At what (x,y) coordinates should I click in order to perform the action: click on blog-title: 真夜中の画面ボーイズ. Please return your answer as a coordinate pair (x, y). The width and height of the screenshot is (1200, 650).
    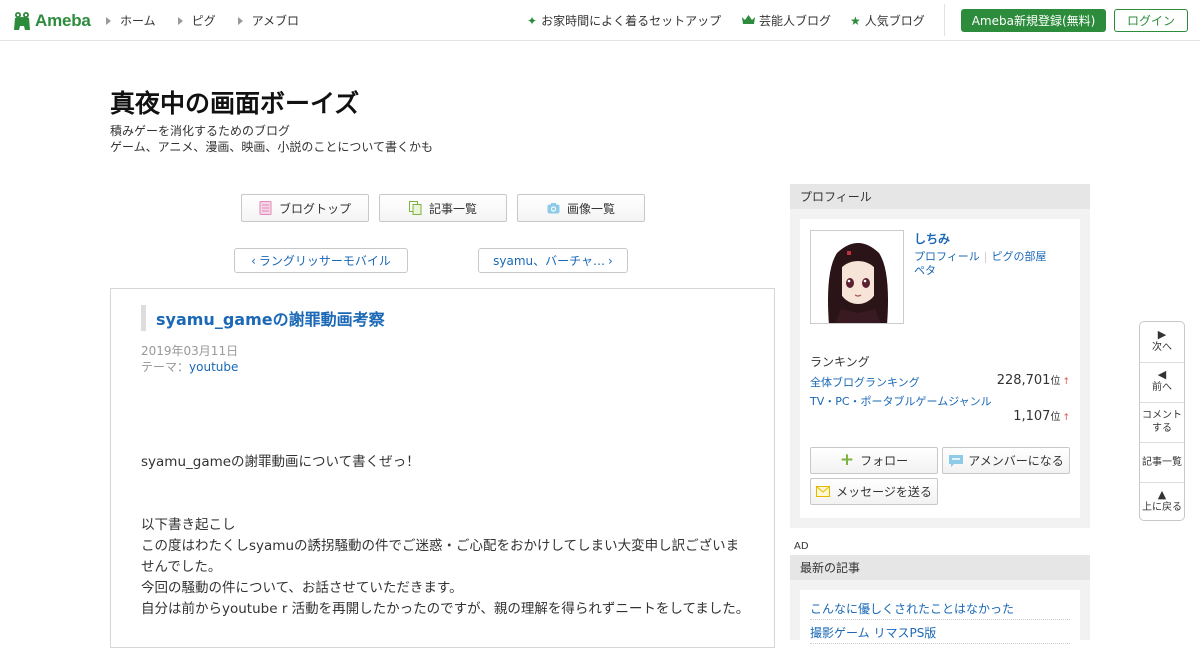
    Looking at the image, I should click on (234, 102).